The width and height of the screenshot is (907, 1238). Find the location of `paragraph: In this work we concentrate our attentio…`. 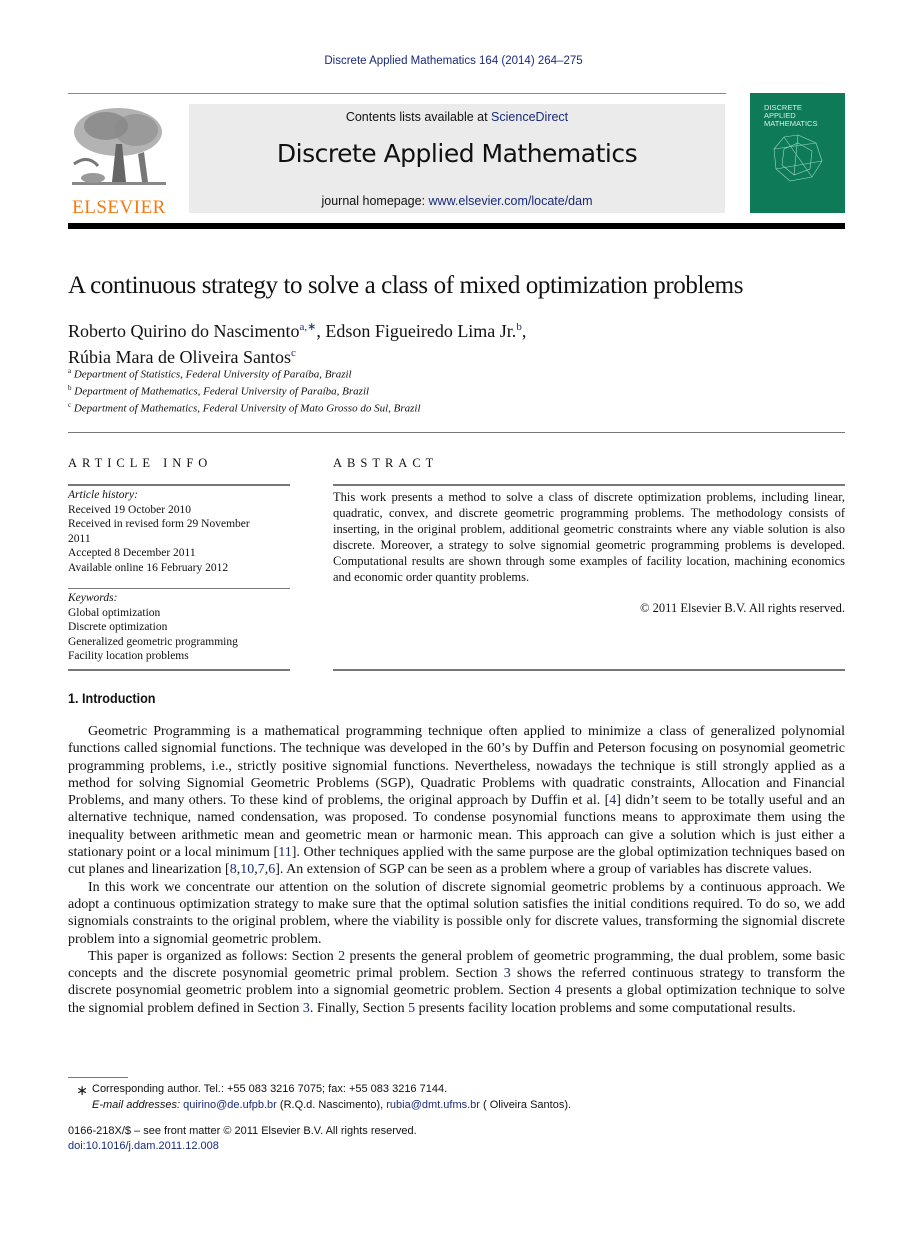

paragraph: In this work we concentrate our attentio… is located at coordinates (456, 913).